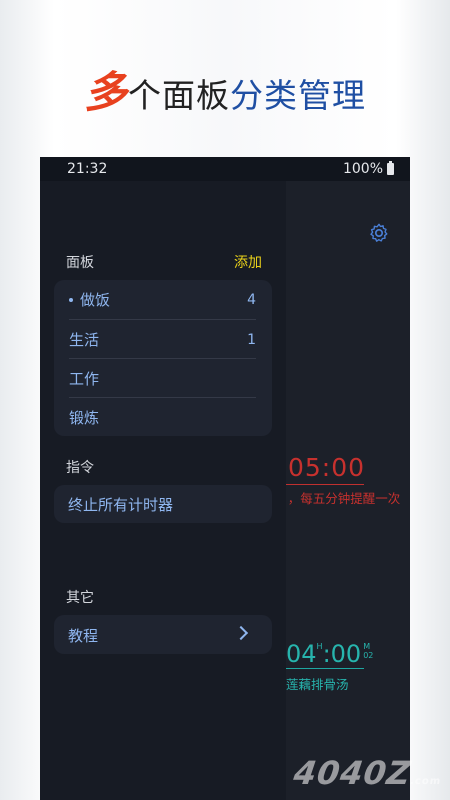  What do you see at coordinates (298, 95) in the screenshot?
I see `headline-part2: 分类管理` at bounding box center [298, 95].